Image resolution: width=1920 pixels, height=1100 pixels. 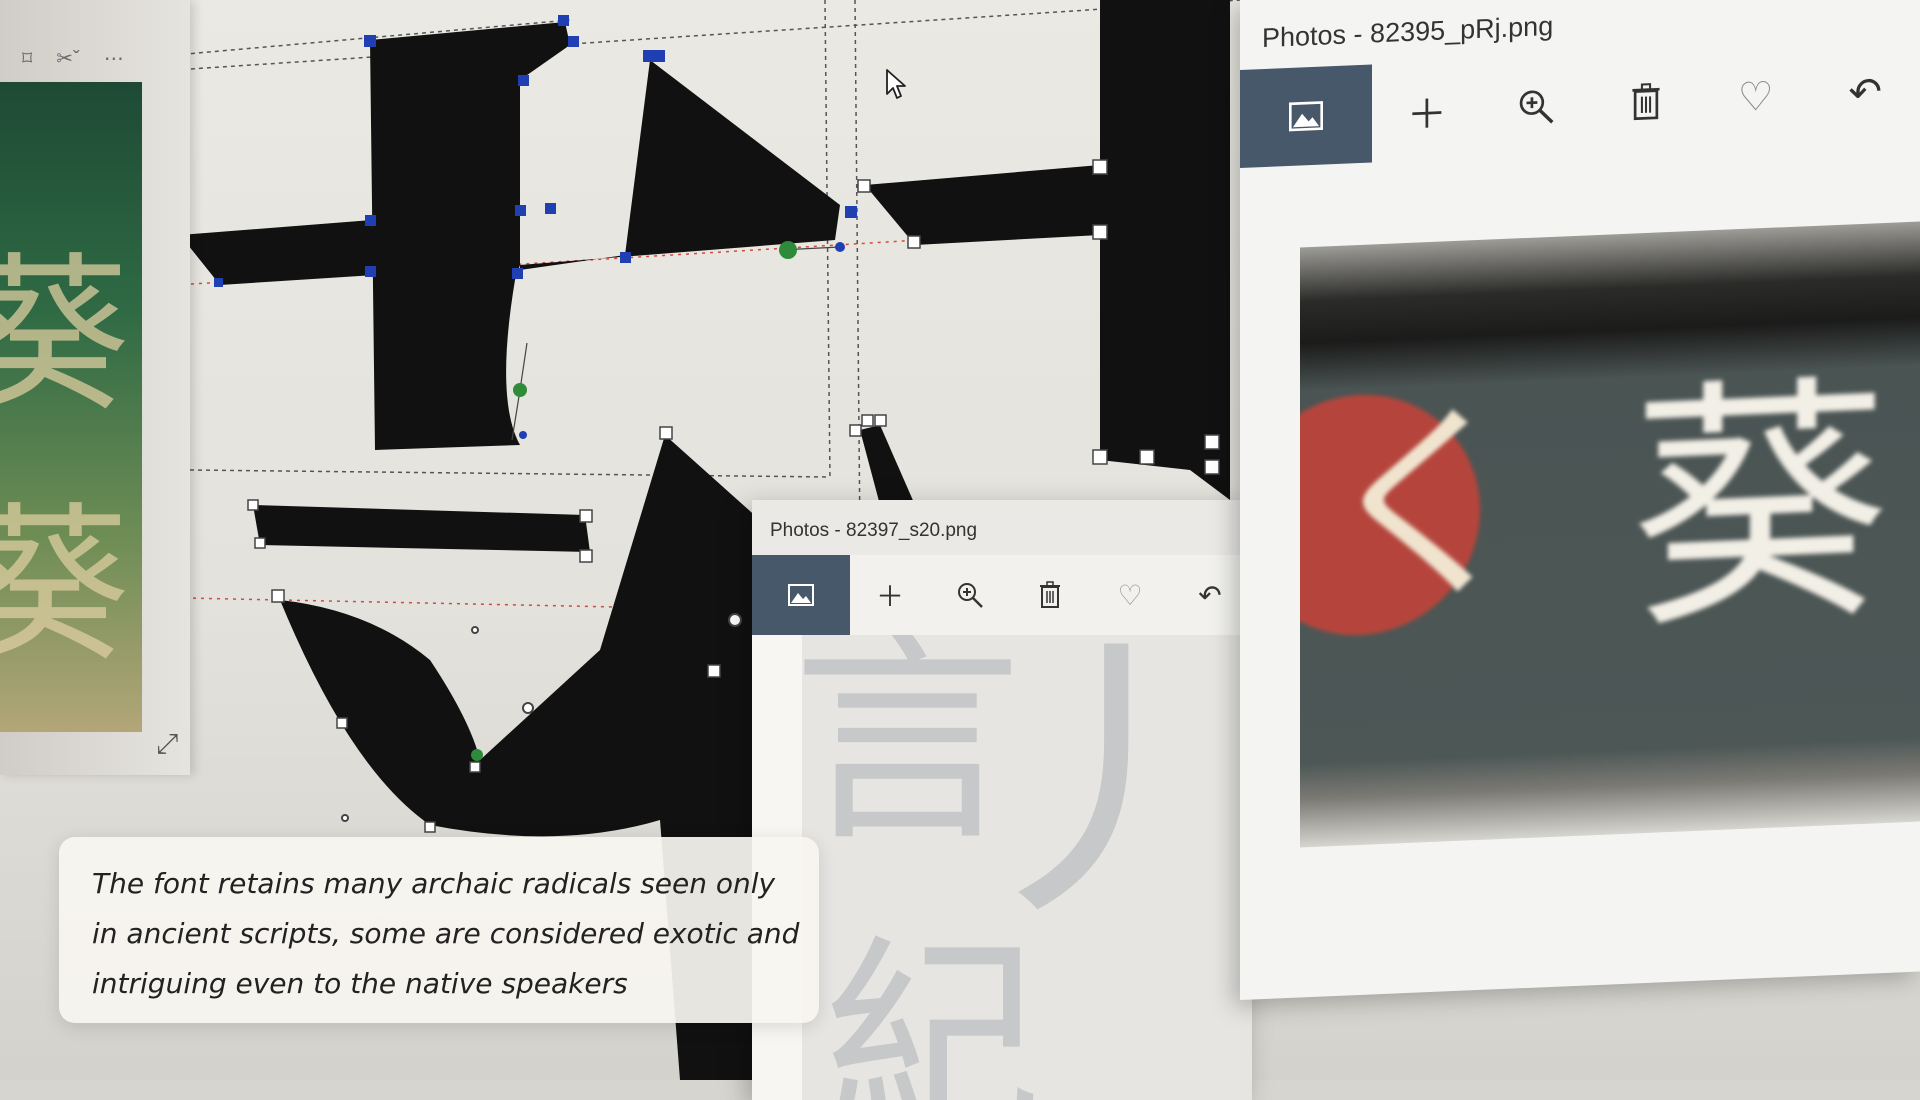 I want to click on glyph-stroke-horizontal-right, so click(x=982, y=205).